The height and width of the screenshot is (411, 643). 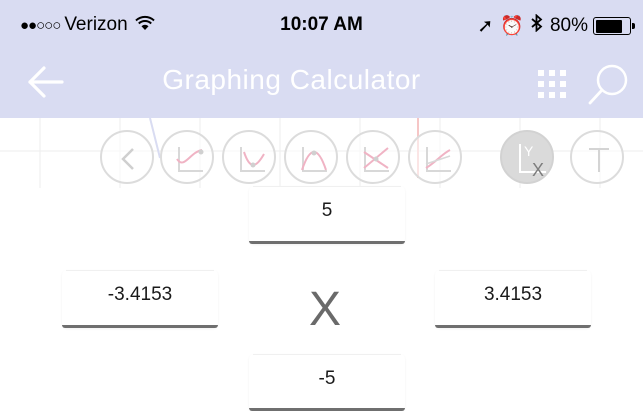 I want to click on x-min-value: -3.4153, so click(x=140, y=294).